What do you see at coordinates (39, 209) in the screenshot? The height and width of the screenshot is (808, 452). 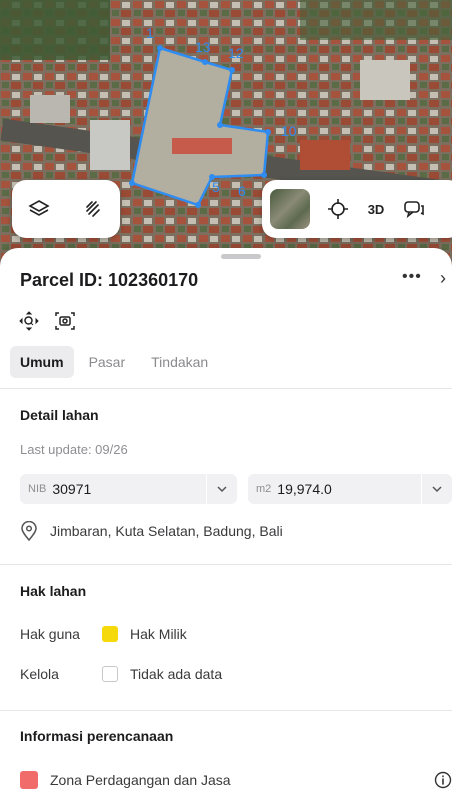 I see `layers-icon` at bounding box center [39, 209].